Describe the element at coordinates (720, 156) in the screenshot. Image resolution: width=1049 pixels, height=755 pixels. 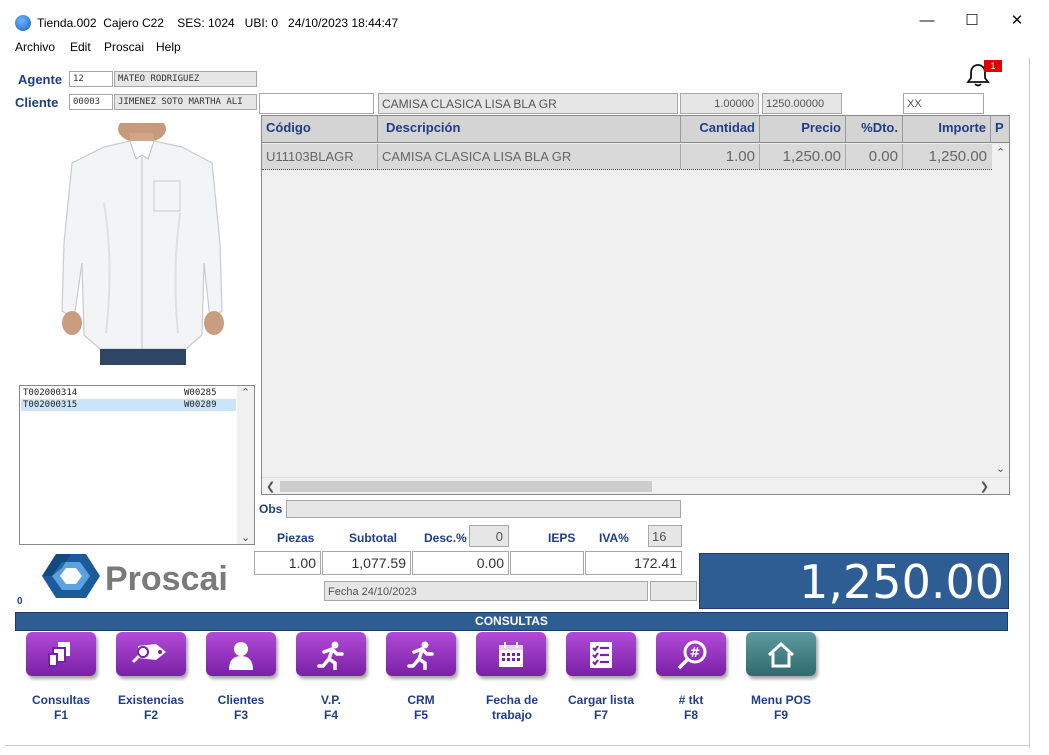
I see `cell-quantity: 1.00` at that location.